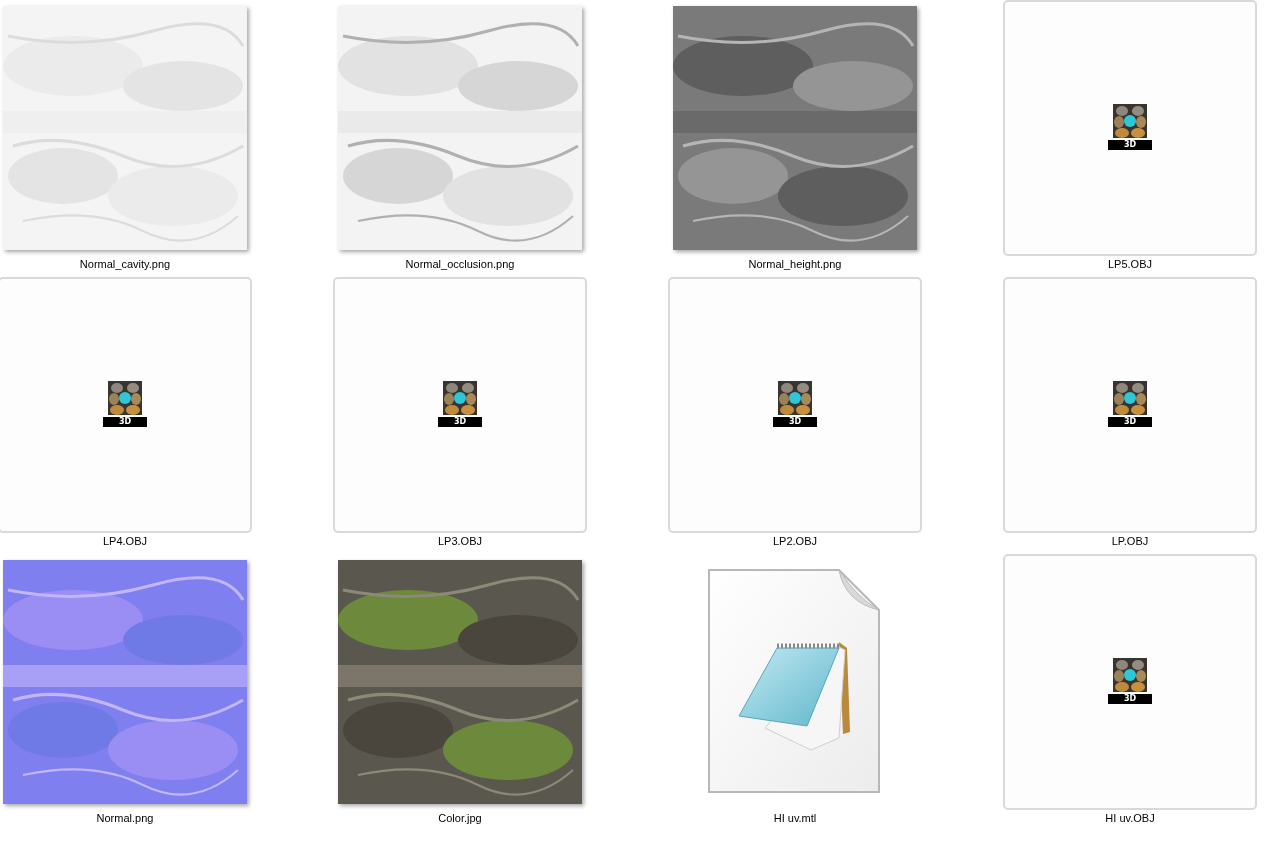 Image resolution: width=1280 pixels, height=856 pixels. I want to click on file-item: Normal_height.png, so click(795, 138).